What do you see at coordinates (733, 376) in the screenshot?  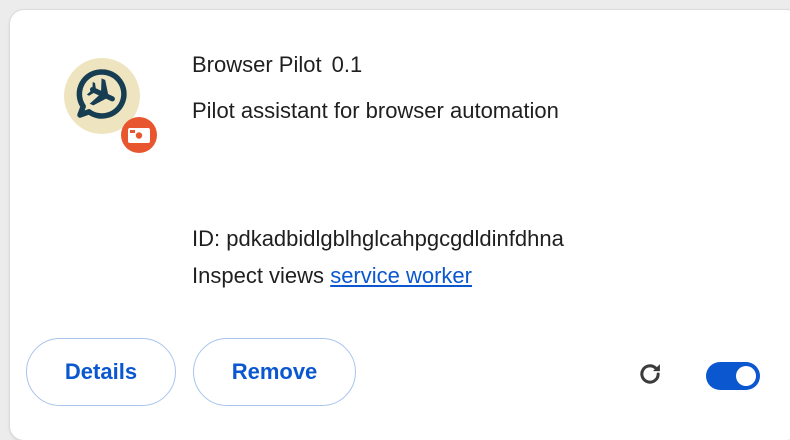 I see `enable-toggle` at bounding box center [733, 376].